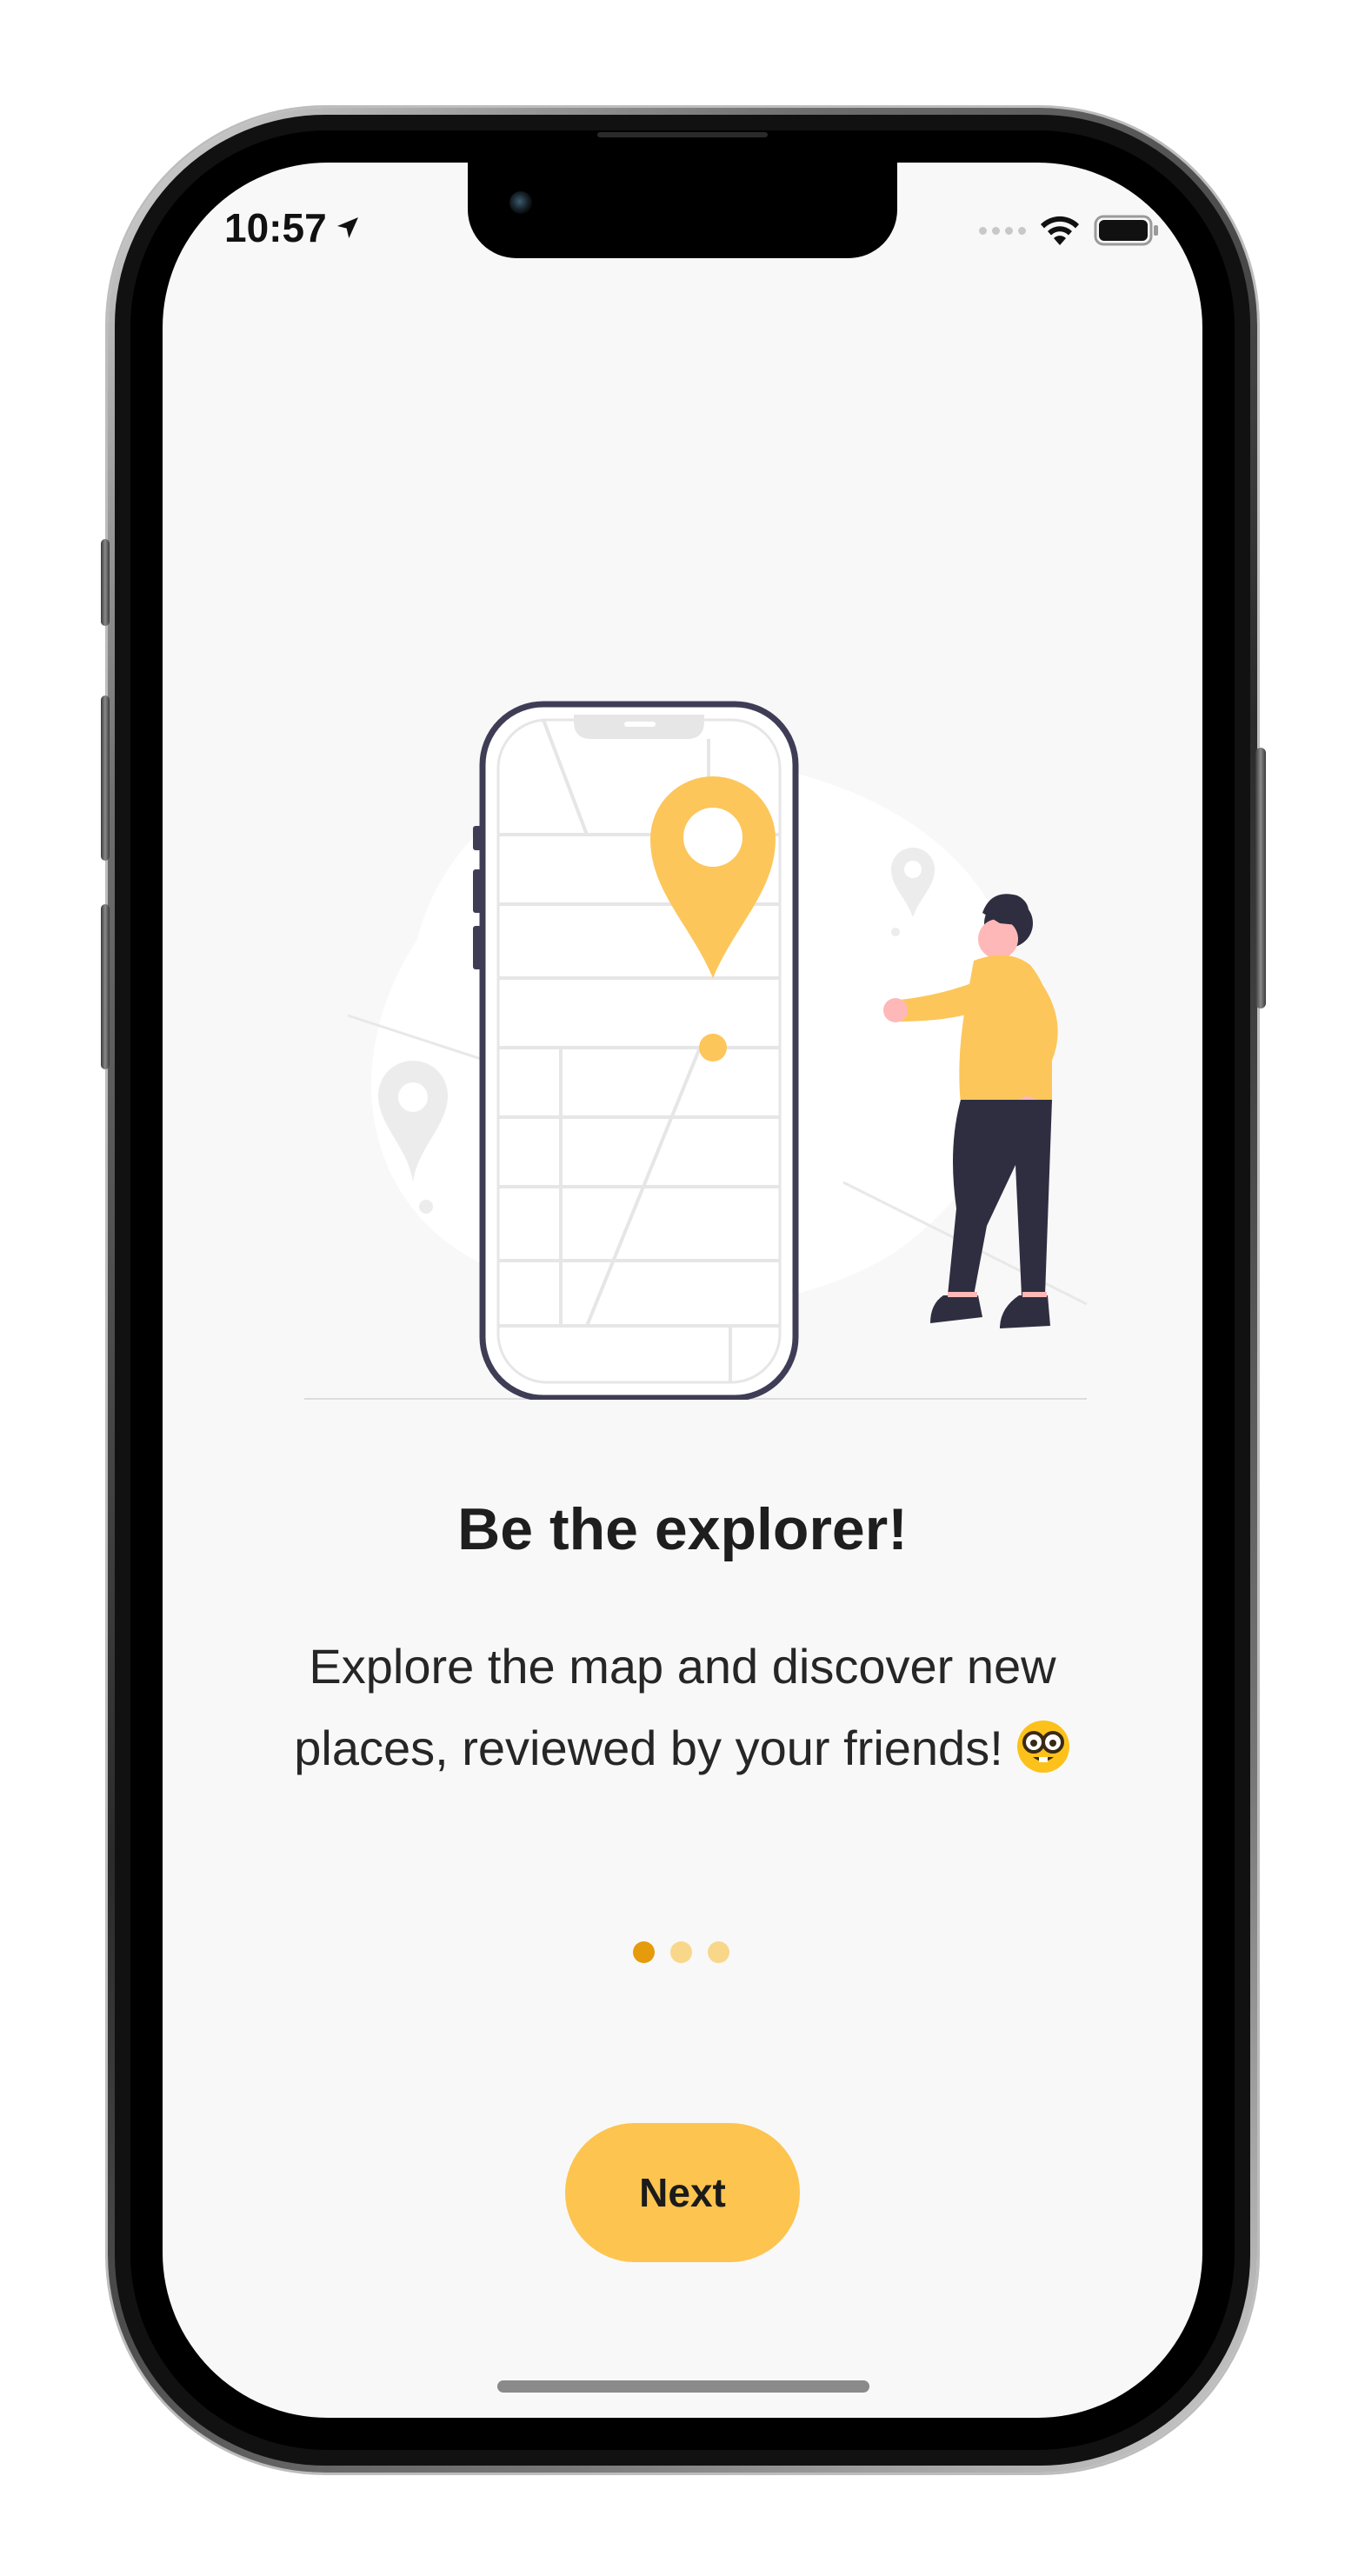 This screenshot has height=2576, width=1365. Describe the element at coordinates (1042, 1747) in the screenshot. I see `nerd-face-emoji-icon` at that location.